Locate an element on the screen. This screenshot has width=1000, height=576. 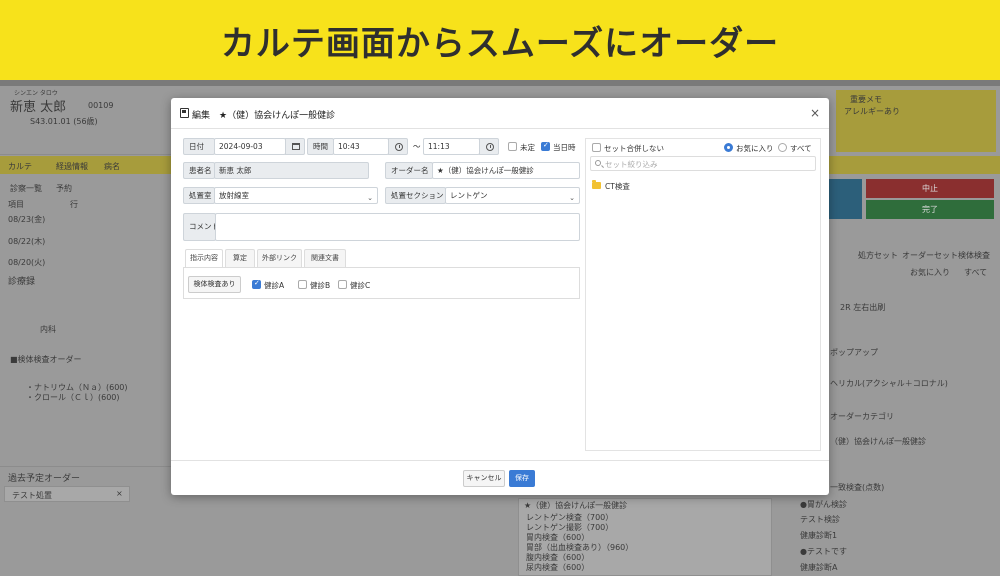
banner: カルテ画面からスムーズにオーダー is located at coordinates (500, 40).